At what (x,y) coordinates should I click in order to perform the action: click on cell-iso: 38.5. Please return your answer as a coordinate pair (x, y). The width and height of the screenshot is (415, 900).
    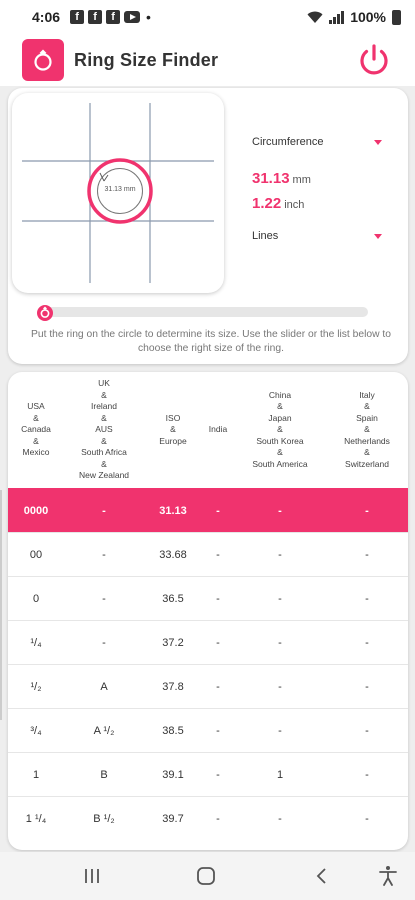
    Looking at the image, I should click on (173, 730).